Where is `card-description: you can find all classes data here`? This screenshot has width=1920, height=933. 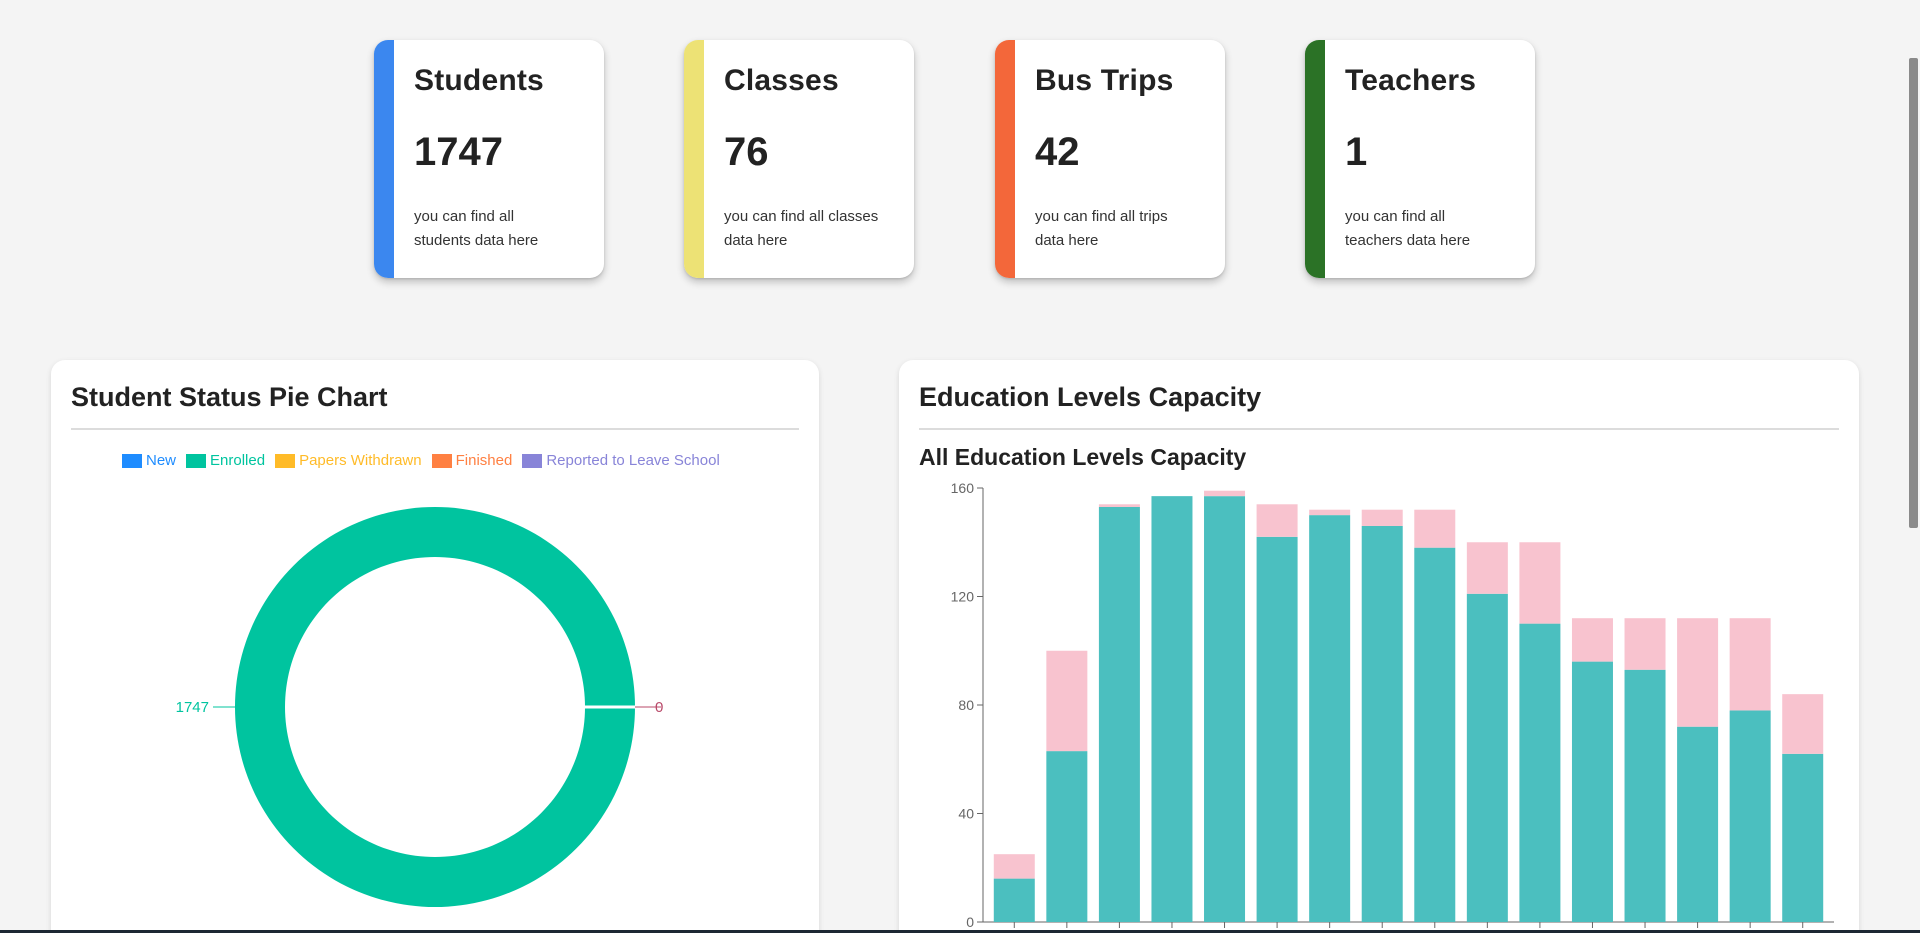 card-description: you can find all classes data here is located at coordinates (801, 228).